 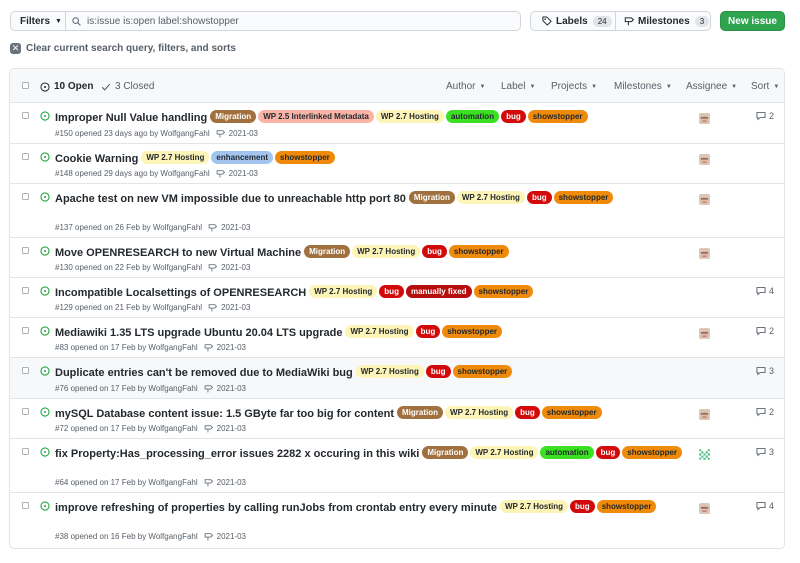 What do you see at coordinates (38, 21) in the screenshot?
I see `filters-dropdown-button: Filters ▼` at bounding box center [38, 21].